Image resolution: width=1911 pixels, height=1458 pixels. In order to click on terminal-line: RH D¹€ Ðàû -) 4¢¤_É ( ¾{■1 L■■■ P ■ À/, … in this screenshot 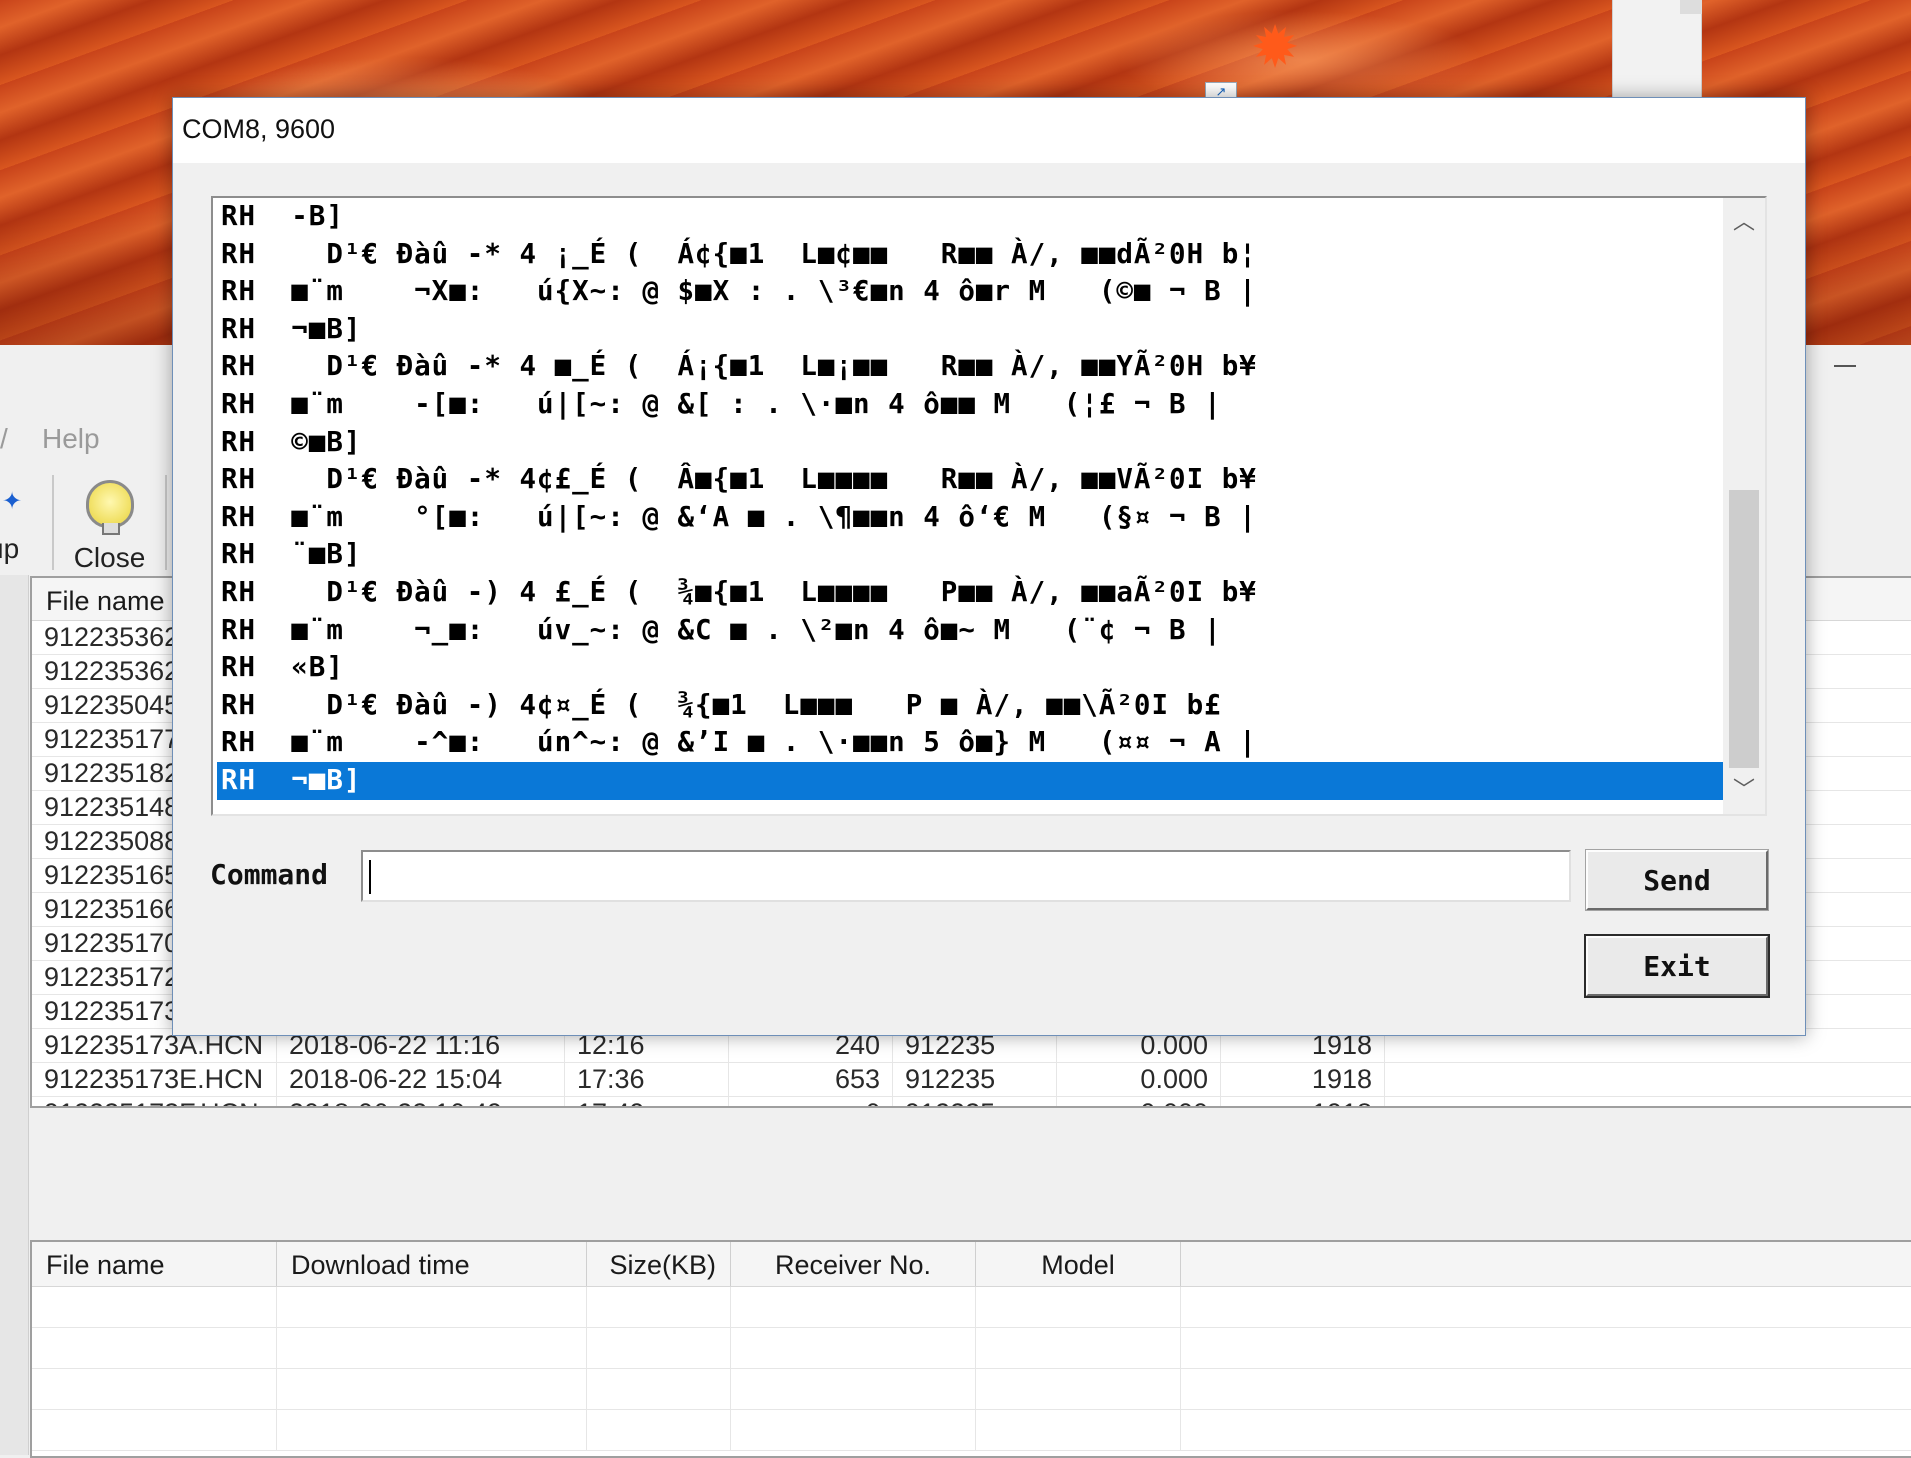, I will do `click(970, 706)`.